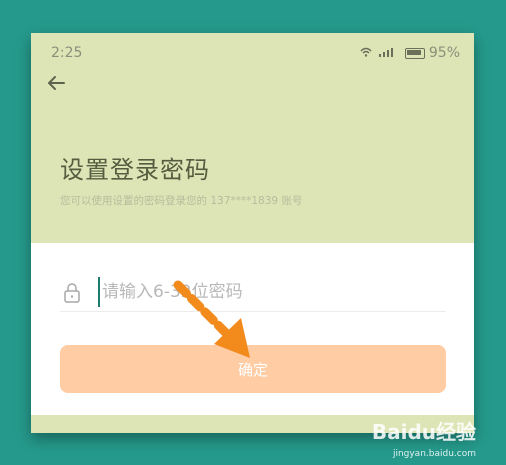 This screenshot has height=465, width=506. Describe the element at coordinates (271, 292) in the screenshot. I see `password-input` at that location.